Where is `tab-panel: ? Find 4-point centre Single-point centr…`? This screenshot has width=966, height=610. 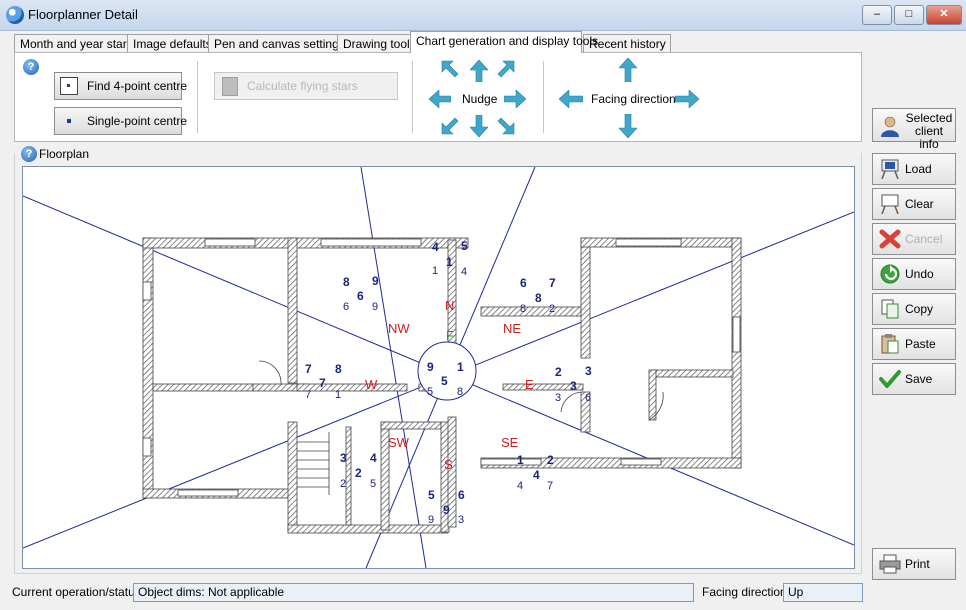
tab-panel: ? Find 4-point centre Single-point centr… is located at coordinates (438, 97).